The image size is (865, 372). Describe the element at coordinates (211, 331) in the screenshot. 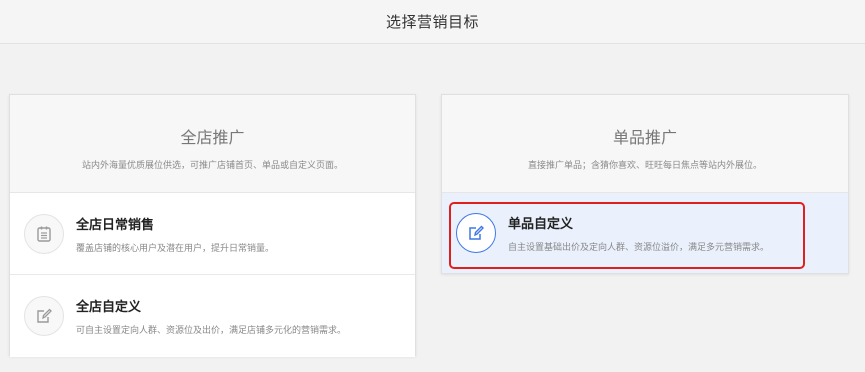

I see `option-desc: 可自主设置定向人群、资源位及出价，满足店铺多元化的营销需求。` at that location.